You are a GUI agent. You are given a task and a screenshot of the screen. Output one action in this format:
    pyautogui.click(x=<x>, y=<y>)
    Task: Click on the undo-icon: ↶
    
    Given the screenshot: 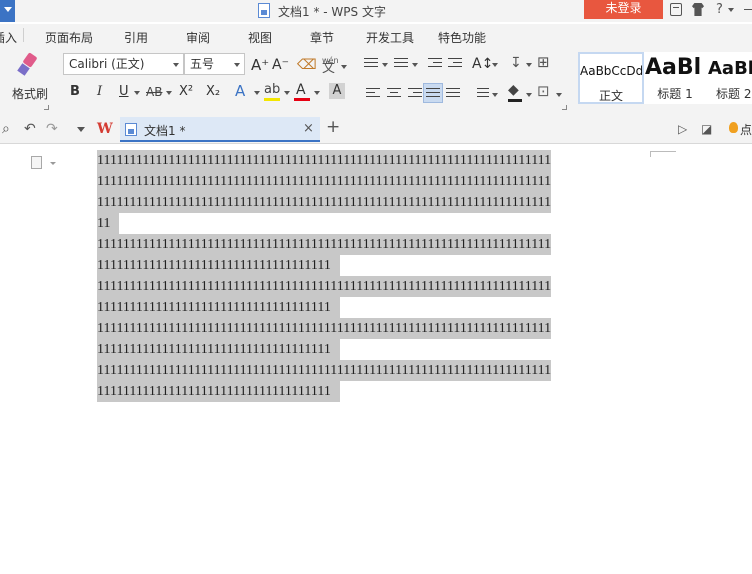 What is the action you would take?
    pyautogui.click(x=30, y=129)
    